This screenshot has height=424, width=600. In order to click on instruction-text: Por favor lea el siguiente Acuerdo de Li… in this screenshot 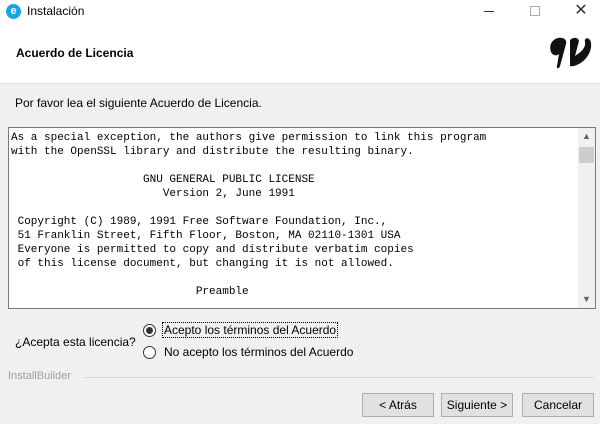, I will do `click(138, 103)`.